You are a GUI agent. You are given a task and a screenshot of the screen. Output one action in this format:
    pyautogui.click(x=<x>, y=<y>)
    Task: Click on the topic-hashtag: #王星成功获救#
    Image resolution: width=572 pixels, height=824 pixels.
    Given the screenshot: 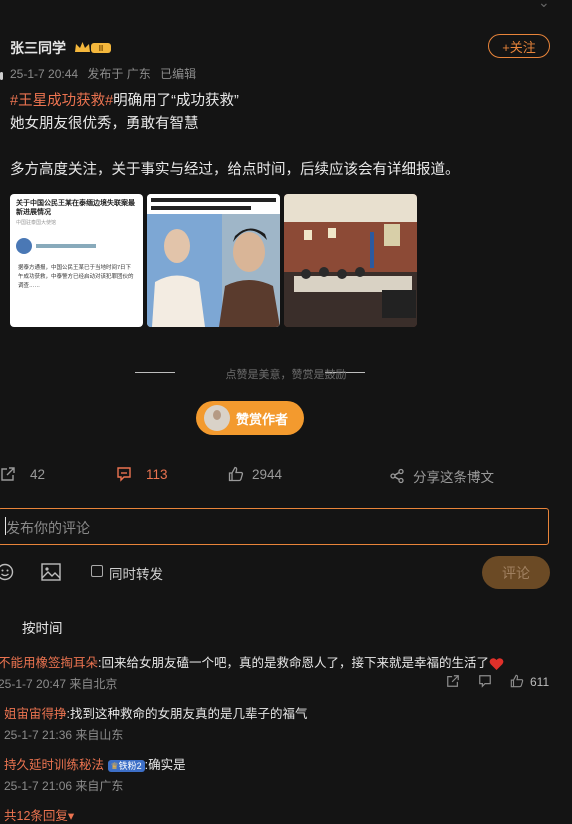 What is the action you would take?
    pyautogui.click(x=61, y=101)
    